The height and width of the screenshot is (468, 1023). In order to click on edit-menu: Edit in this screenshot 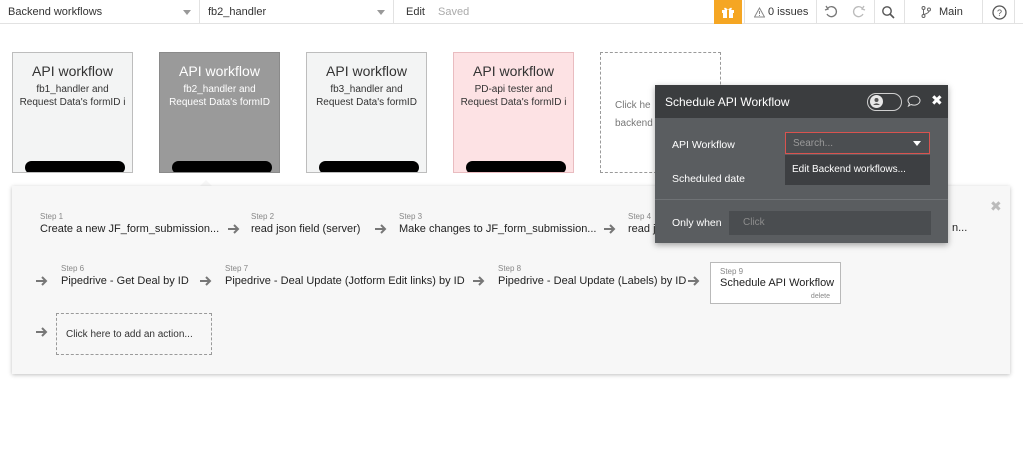, I will do `click(415, 12)`.